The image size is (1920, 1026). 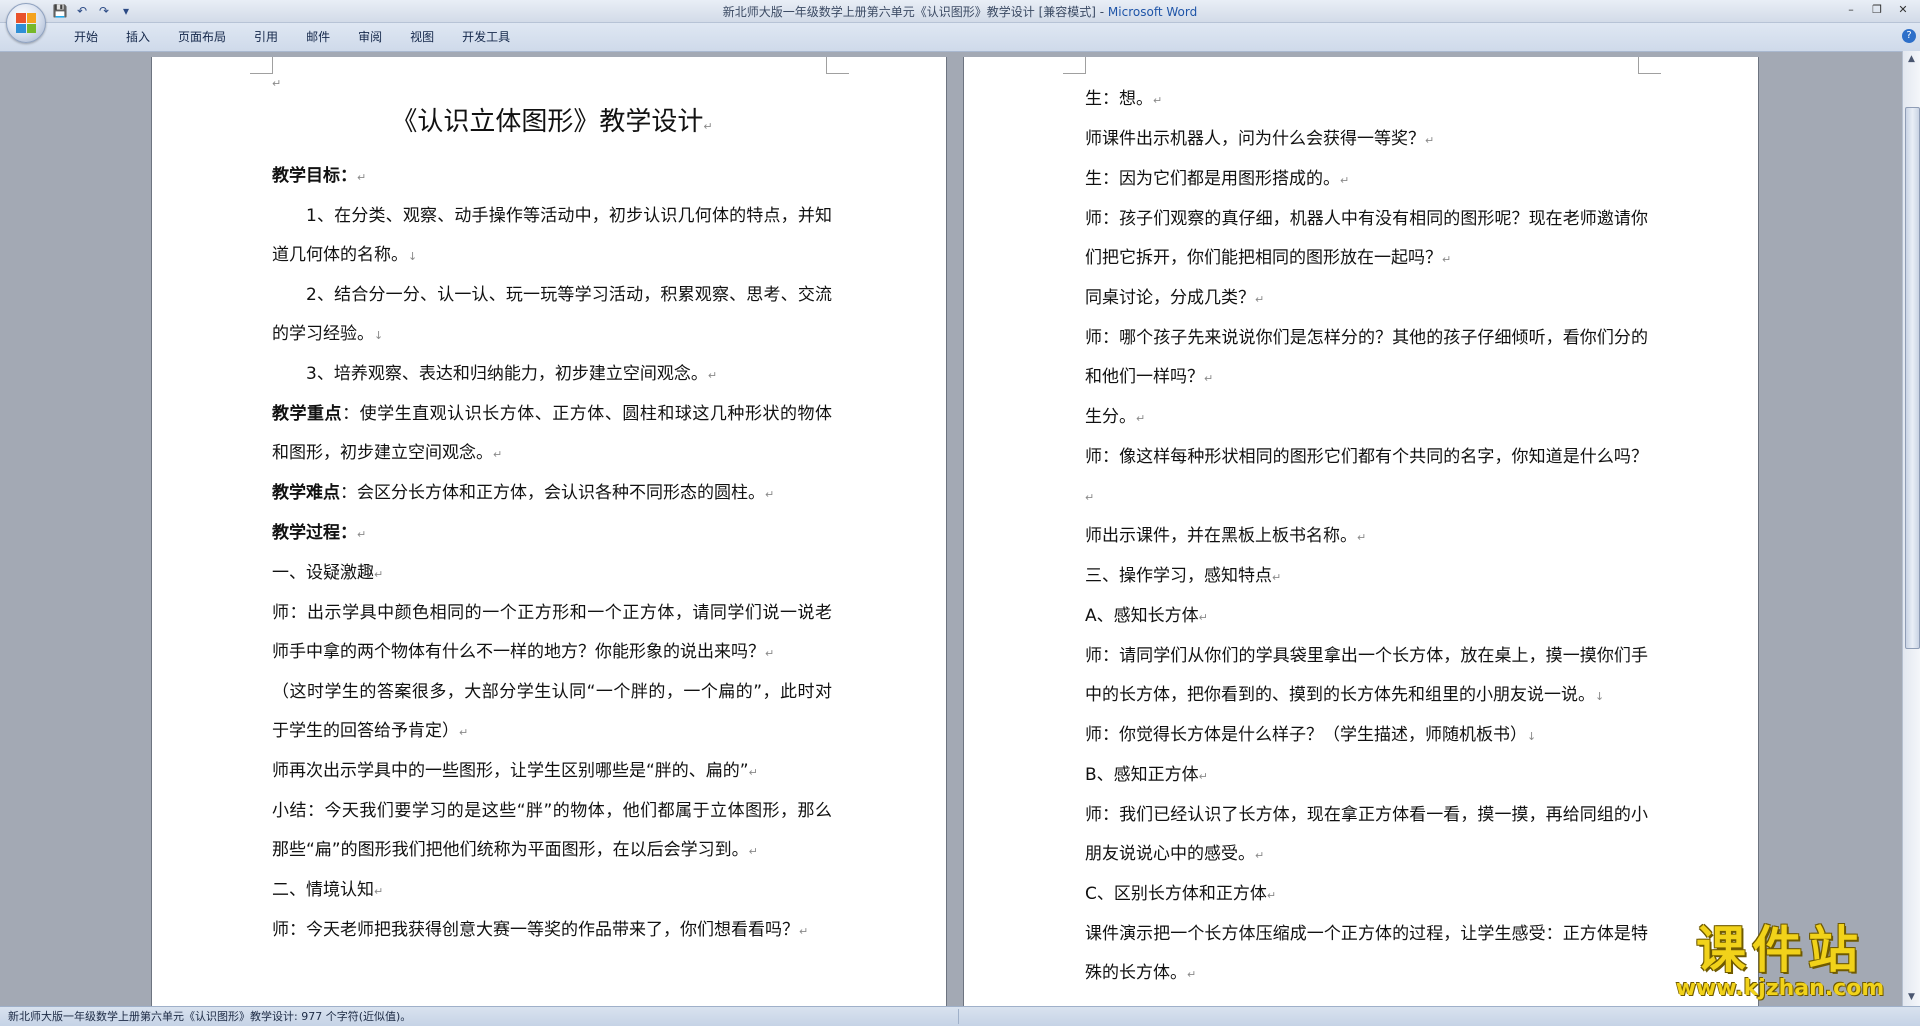 What do you see at coordinates (1115, 417) in the screenshot?
I see `body-paragraph: 生分。↵` at bounding box center [1115, 417].